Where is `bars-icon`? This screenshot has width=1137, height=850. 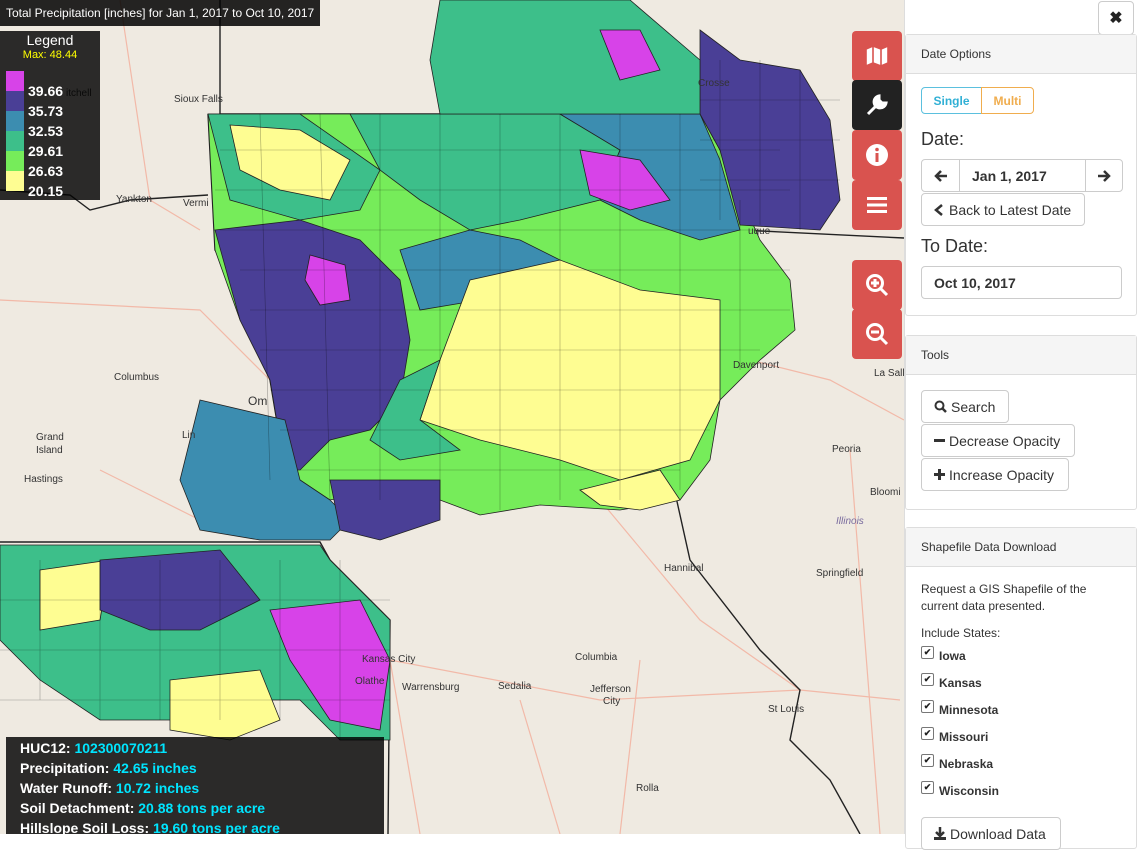
bars-icon is located at coordinates (877, 205).